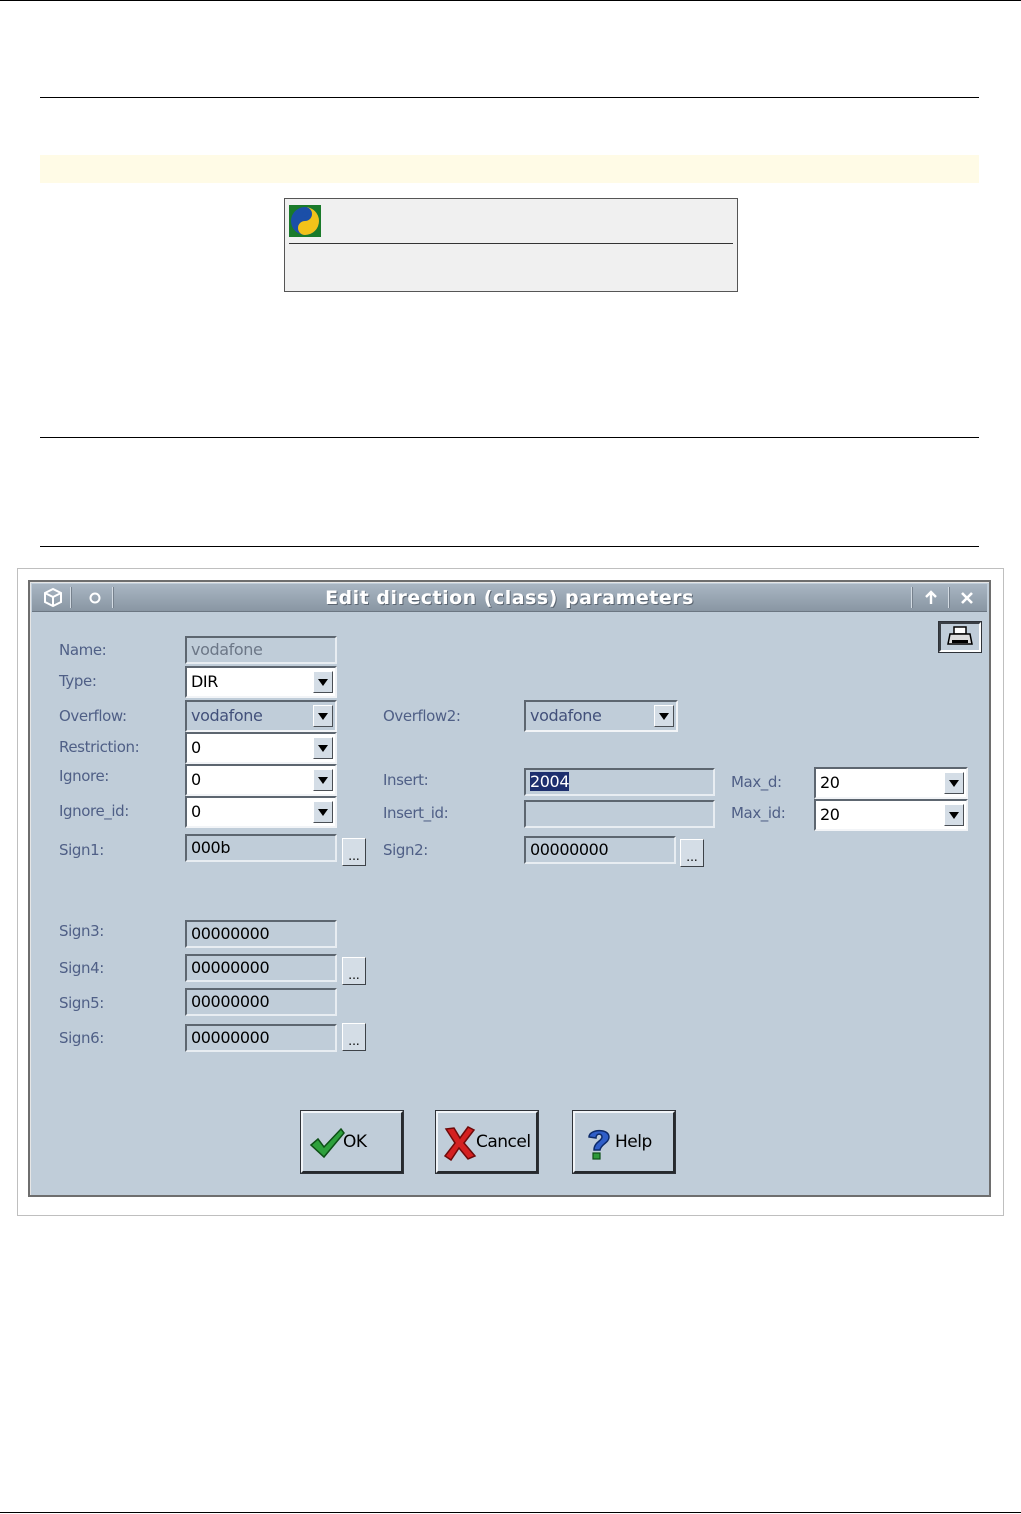 The height and width of the screenshot is (1514, 1021). Describe the element at coordinates (93, 716) in the screenshot. I see `overflow-label: Overflow:` at that location.